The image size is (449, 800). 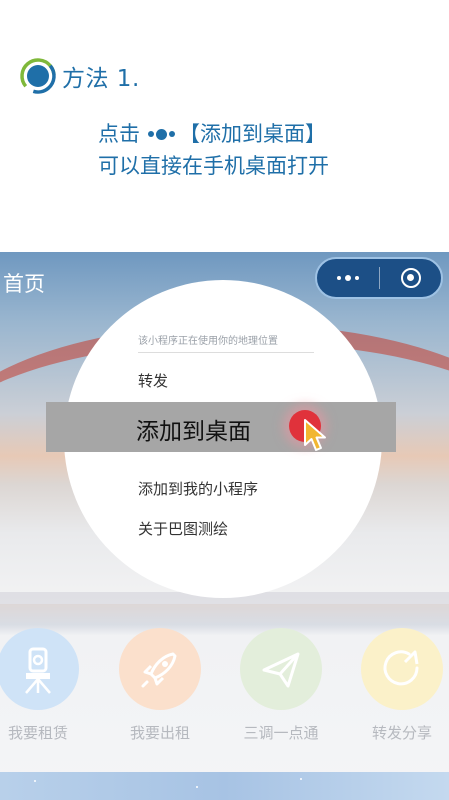 I want to click on feature-lease-out: 我要出租, so click(x=160, y=685).